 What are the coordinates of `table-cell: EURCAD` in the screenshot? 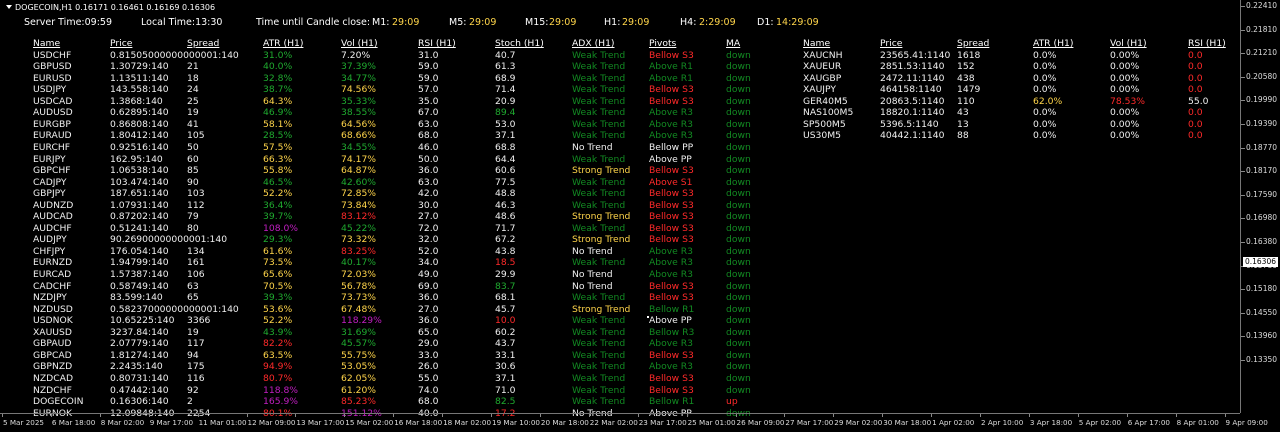 It's located at (52, 274).